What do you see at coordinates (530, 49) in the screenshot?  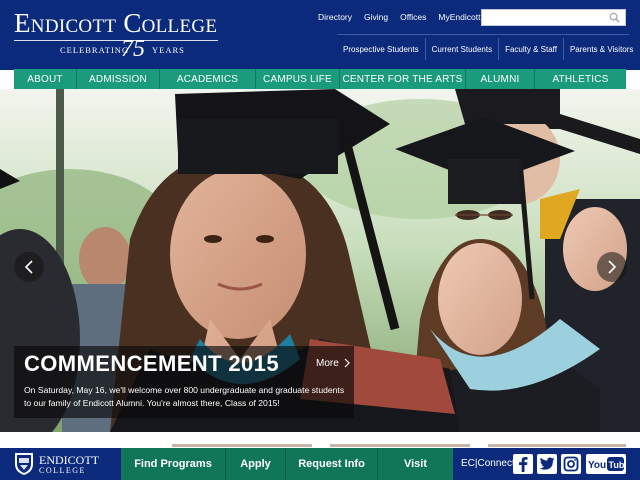 I see `audience-link-faculty: Faculty & Staff` at bounding box center [530, 49].